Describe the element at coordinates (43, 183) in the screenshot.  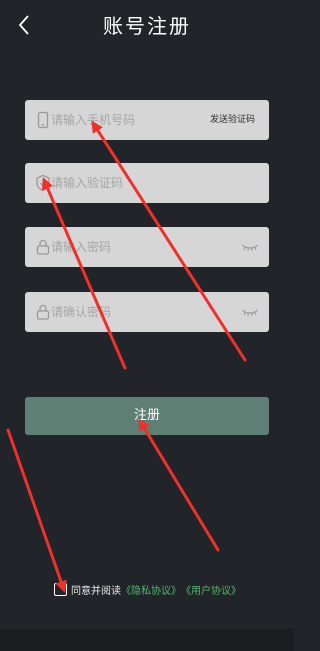
I see `shield-icon` at that location.